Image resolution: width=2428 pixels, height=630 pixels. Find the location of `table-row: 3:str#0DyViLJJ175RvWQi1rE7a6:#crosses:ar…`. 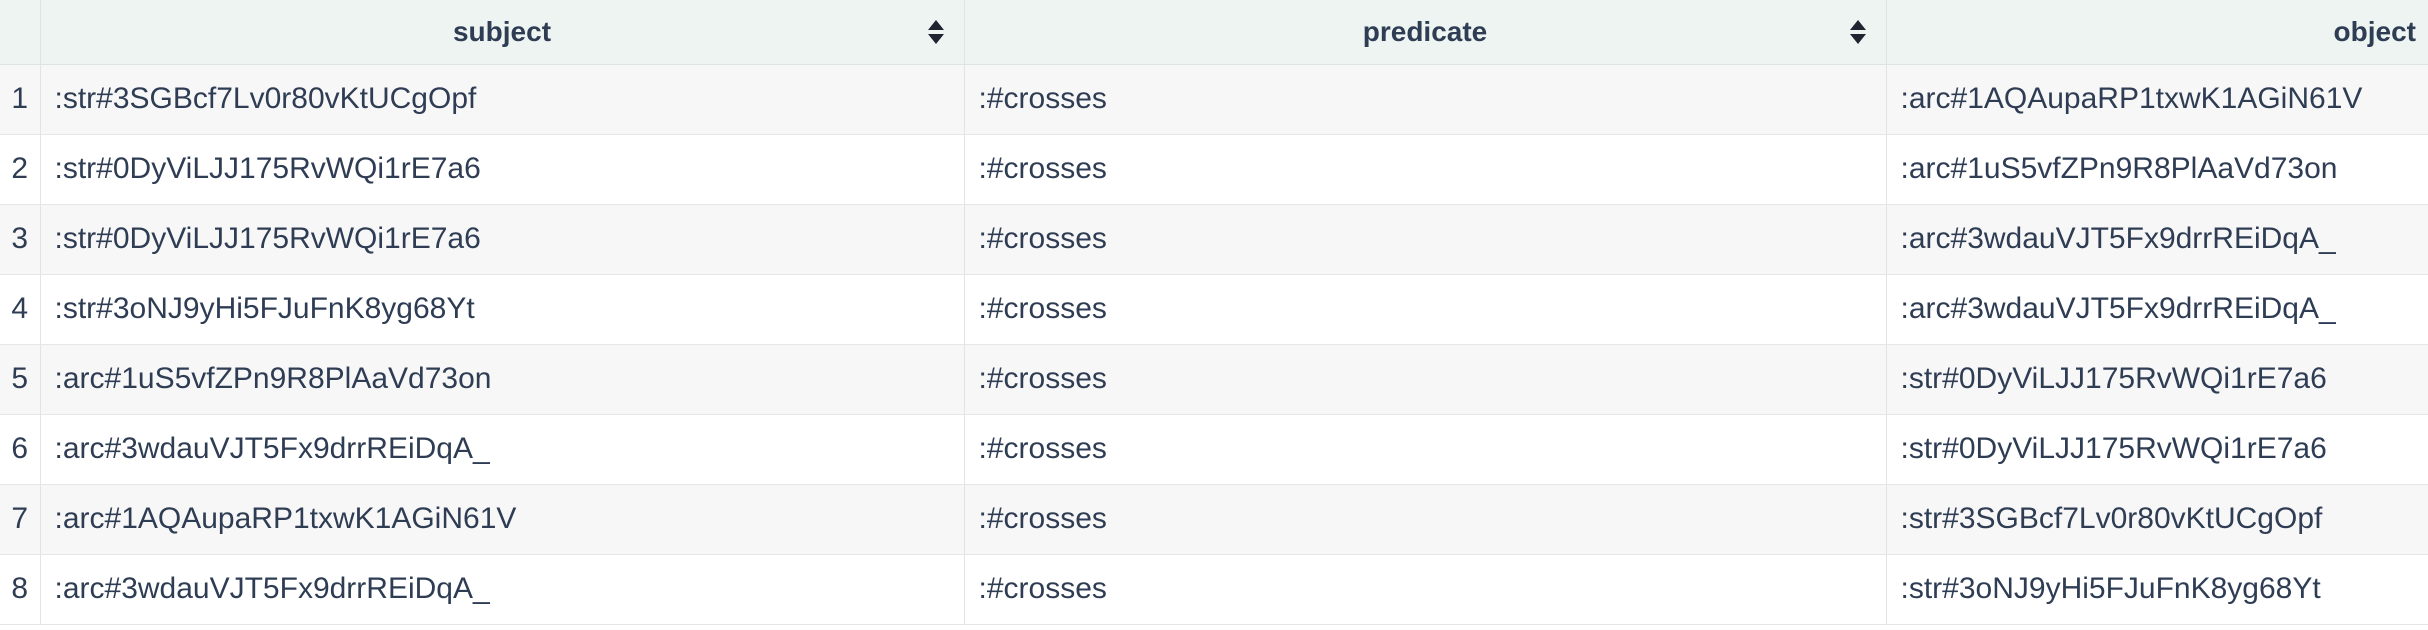

table-row: 3:str#0DyViLJJ175RvWQi1rE7a6:#crosses:ar… is located at coordinates (1214, 239).